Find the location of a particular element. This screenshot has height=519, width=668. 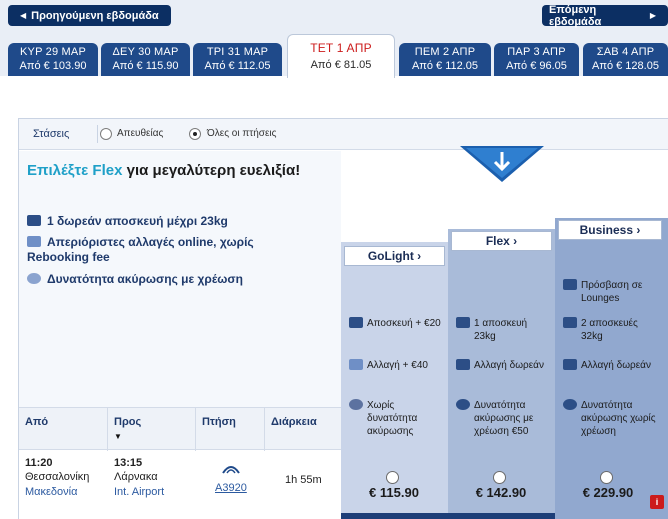

tab-price: Από € 115.90 is located at coordinates (145, 66).